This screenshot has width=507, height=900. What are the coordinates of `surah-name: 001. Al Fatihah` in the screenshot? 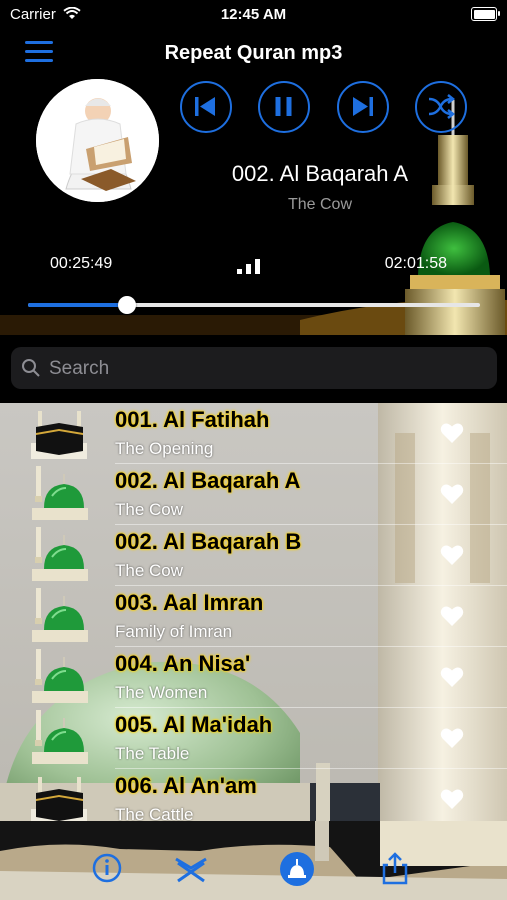 It's located at (192, 419).